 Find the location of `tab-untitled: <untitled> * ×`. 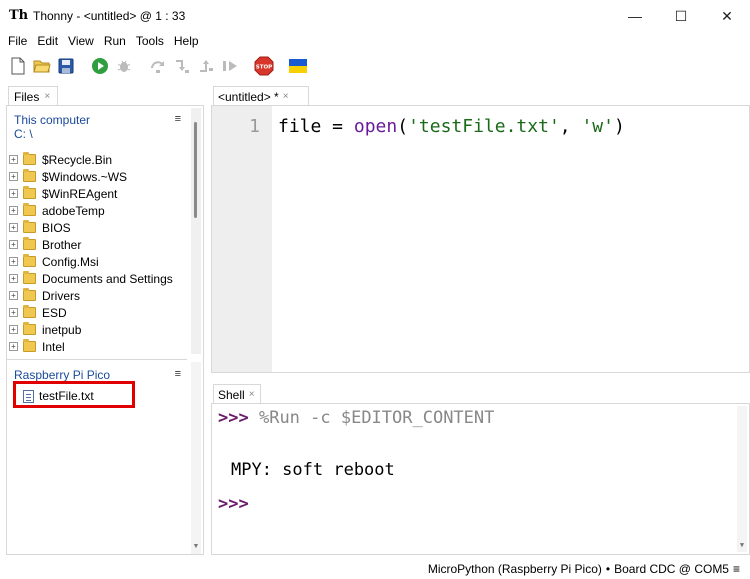

tab-untitled: <untitled> * × is located at coordinates (261, 96).